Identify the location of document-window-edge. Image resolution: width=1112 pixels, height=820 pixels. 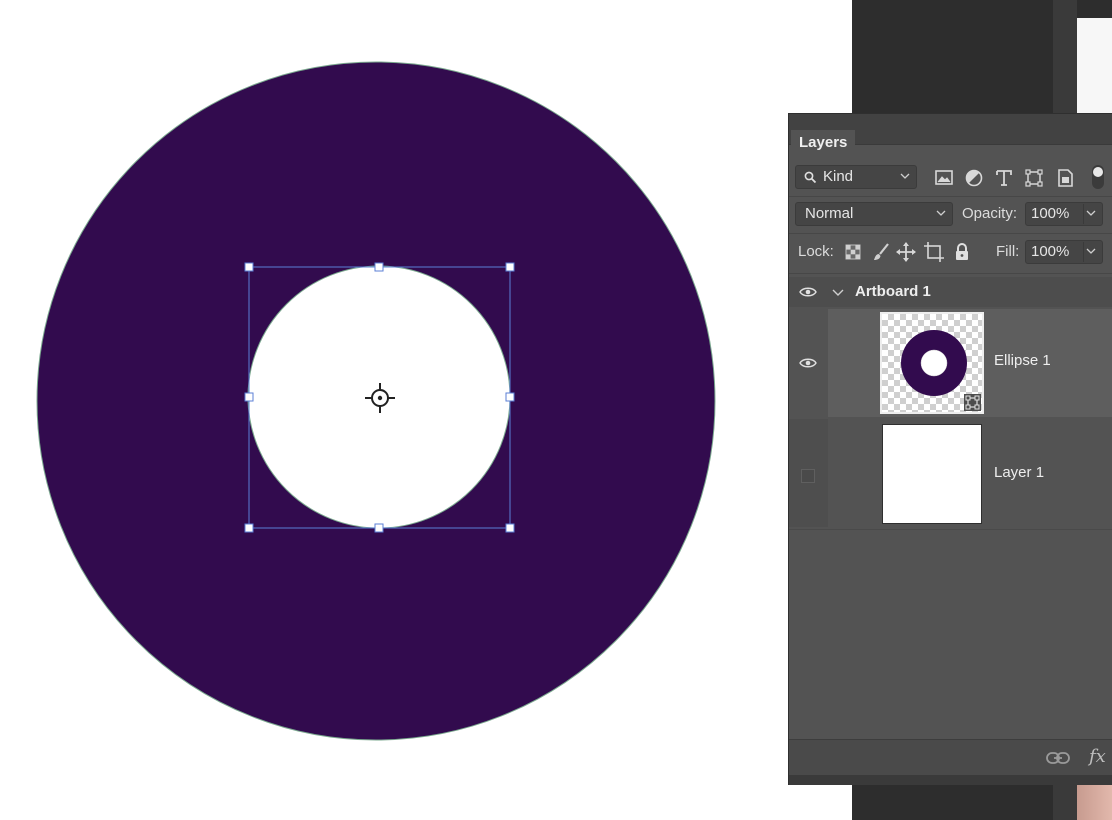
(1094, 65).